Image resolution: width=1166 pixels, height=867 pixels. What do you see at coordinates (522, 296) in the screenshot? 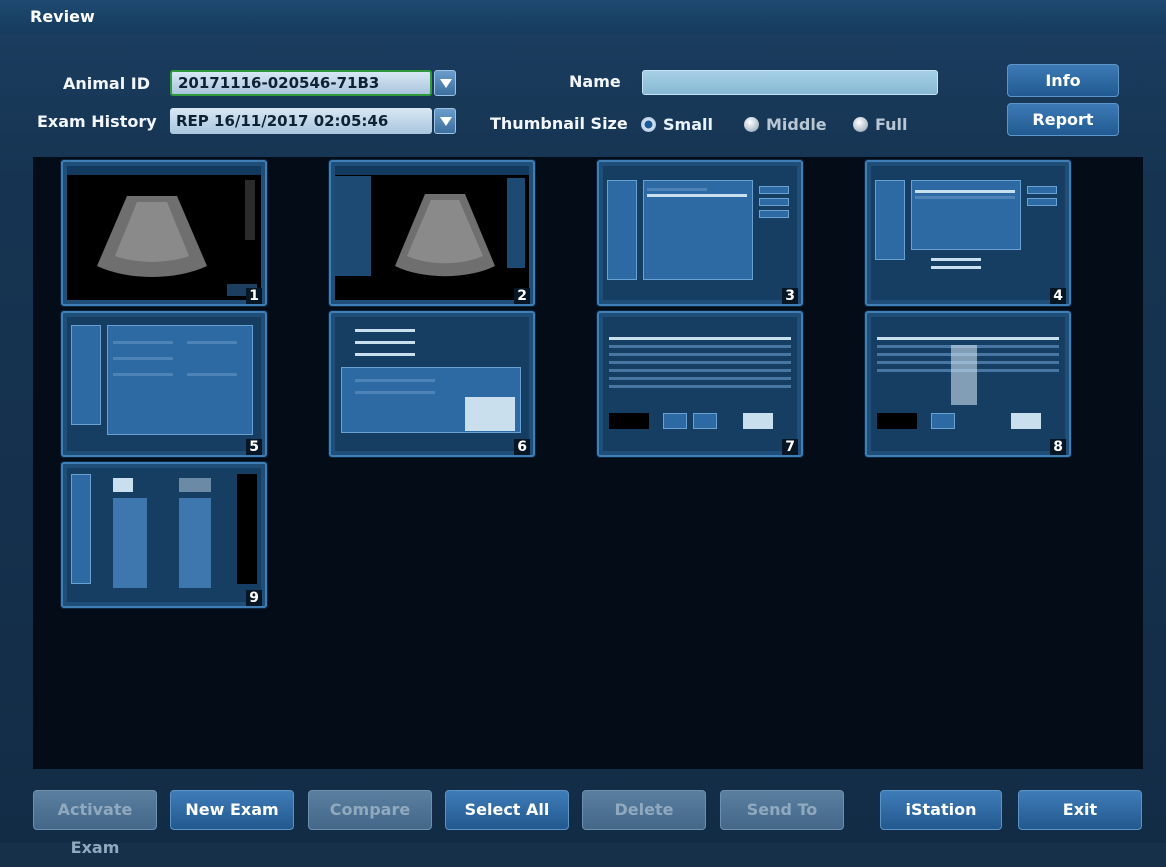
I see `thumbnail-number: 2` at bounding box center [522, 296].